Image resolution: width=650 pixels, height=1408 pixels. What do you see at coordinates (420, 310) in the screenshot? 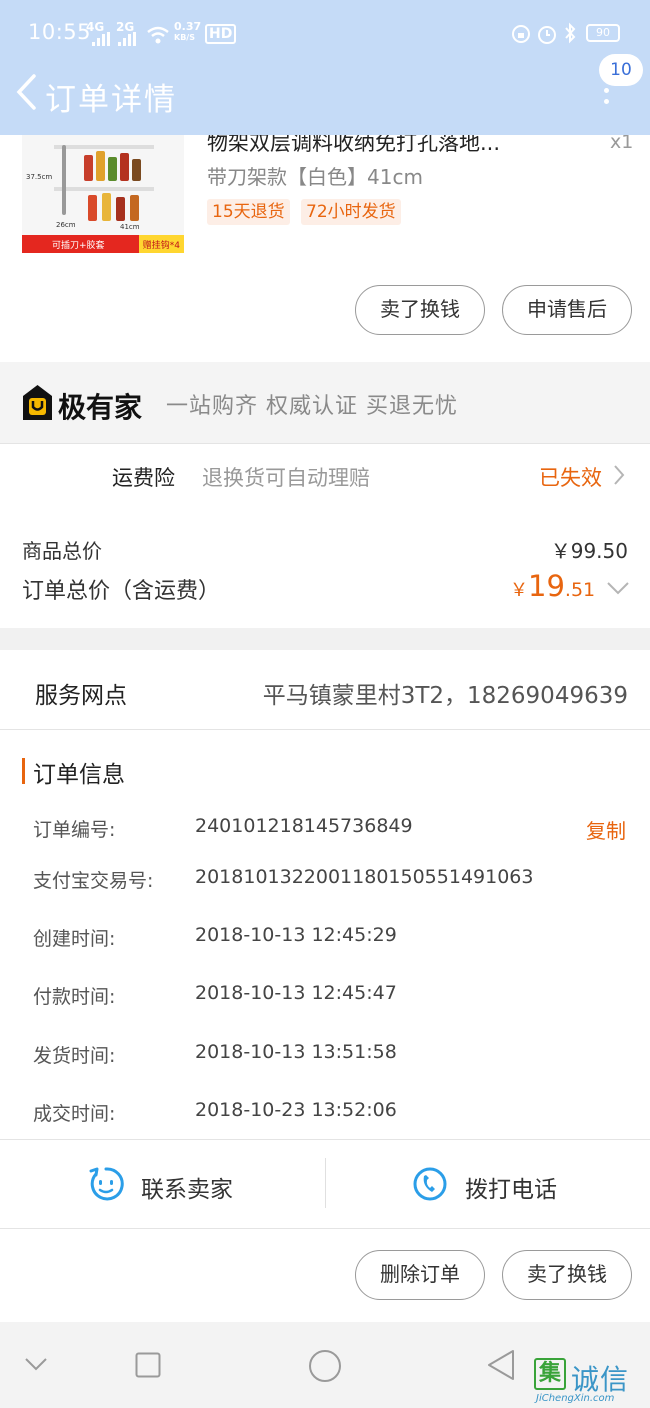
I see `sell-for-cash-button: 卖了换钱` at bounding box center [420, 310].